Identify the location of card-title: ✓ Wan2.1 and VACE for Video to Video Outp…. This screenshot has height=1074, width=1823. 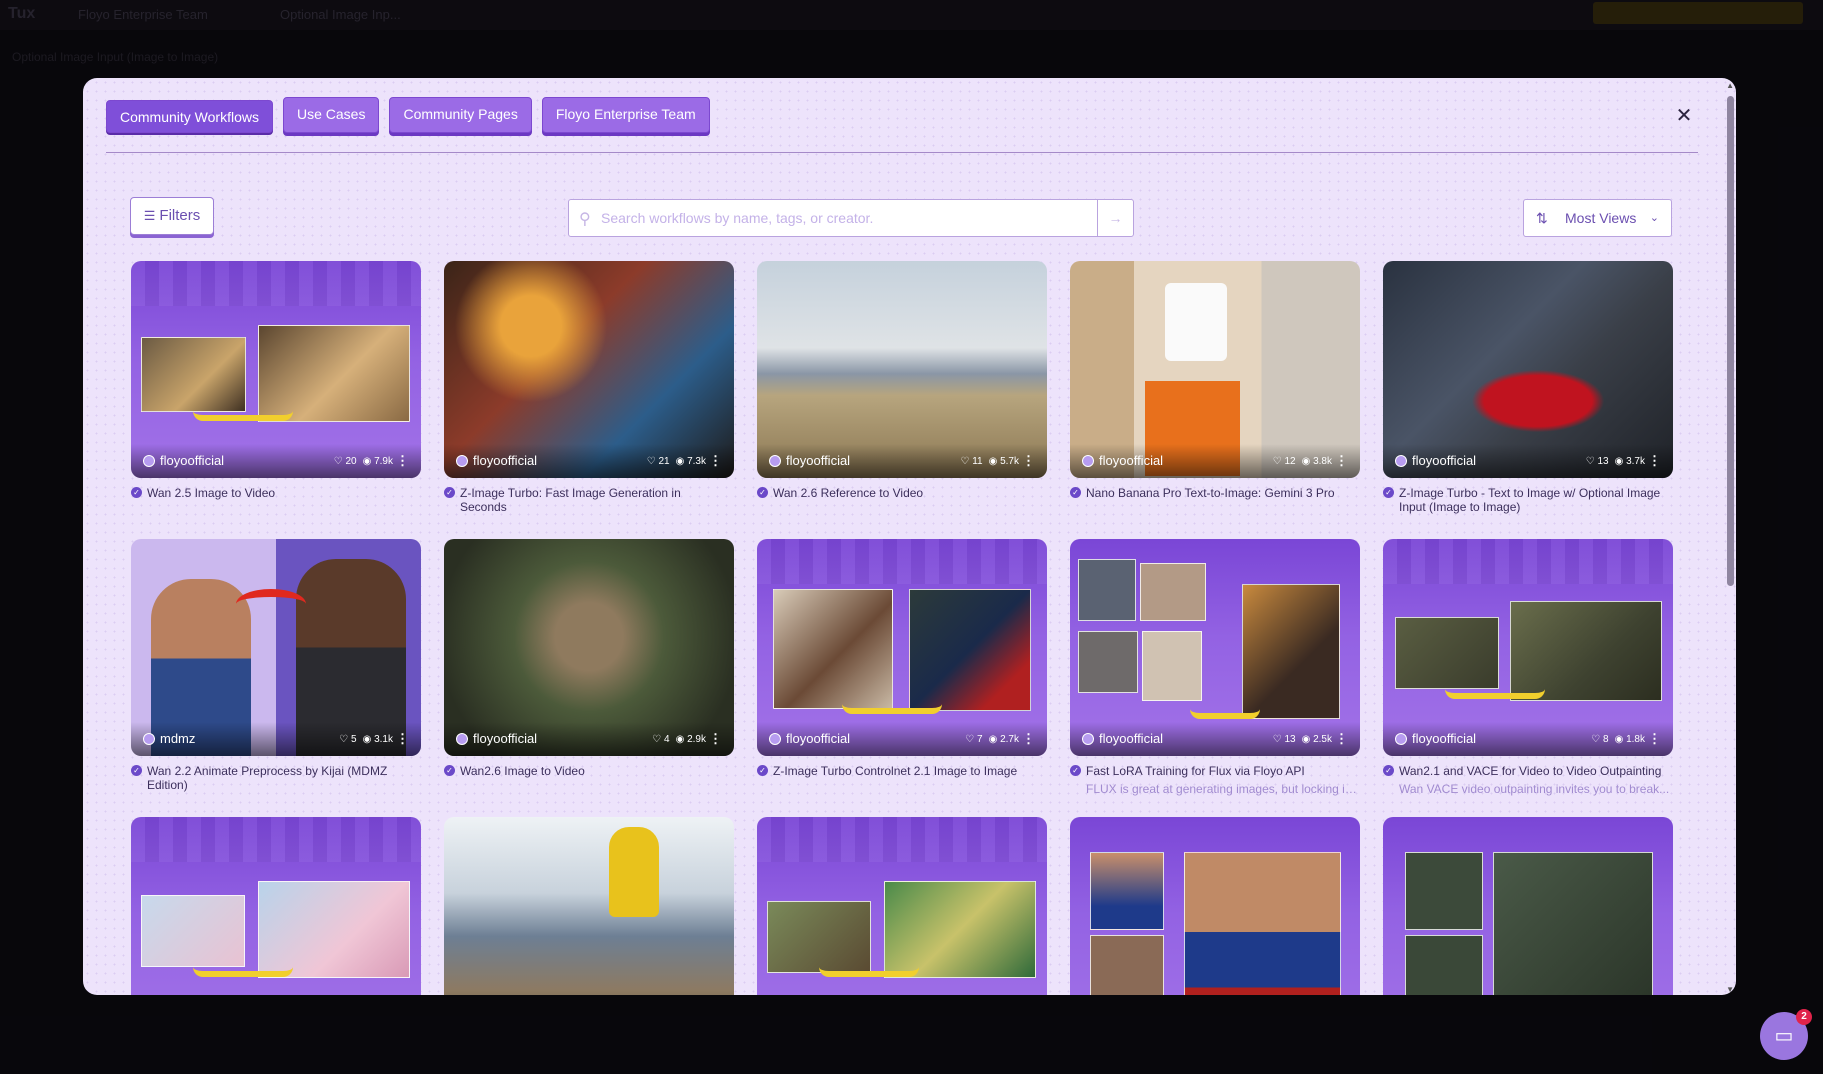
(1528, 771).